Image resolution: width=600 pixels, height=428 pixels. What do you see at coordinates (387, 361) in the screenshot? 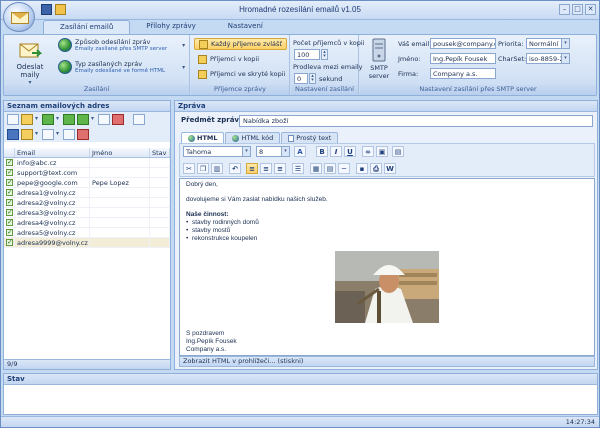
I see `show-in-browser-link: Zobrazit HTML v prohlížeči... (stiskni)` at bounding box center [387, 361].